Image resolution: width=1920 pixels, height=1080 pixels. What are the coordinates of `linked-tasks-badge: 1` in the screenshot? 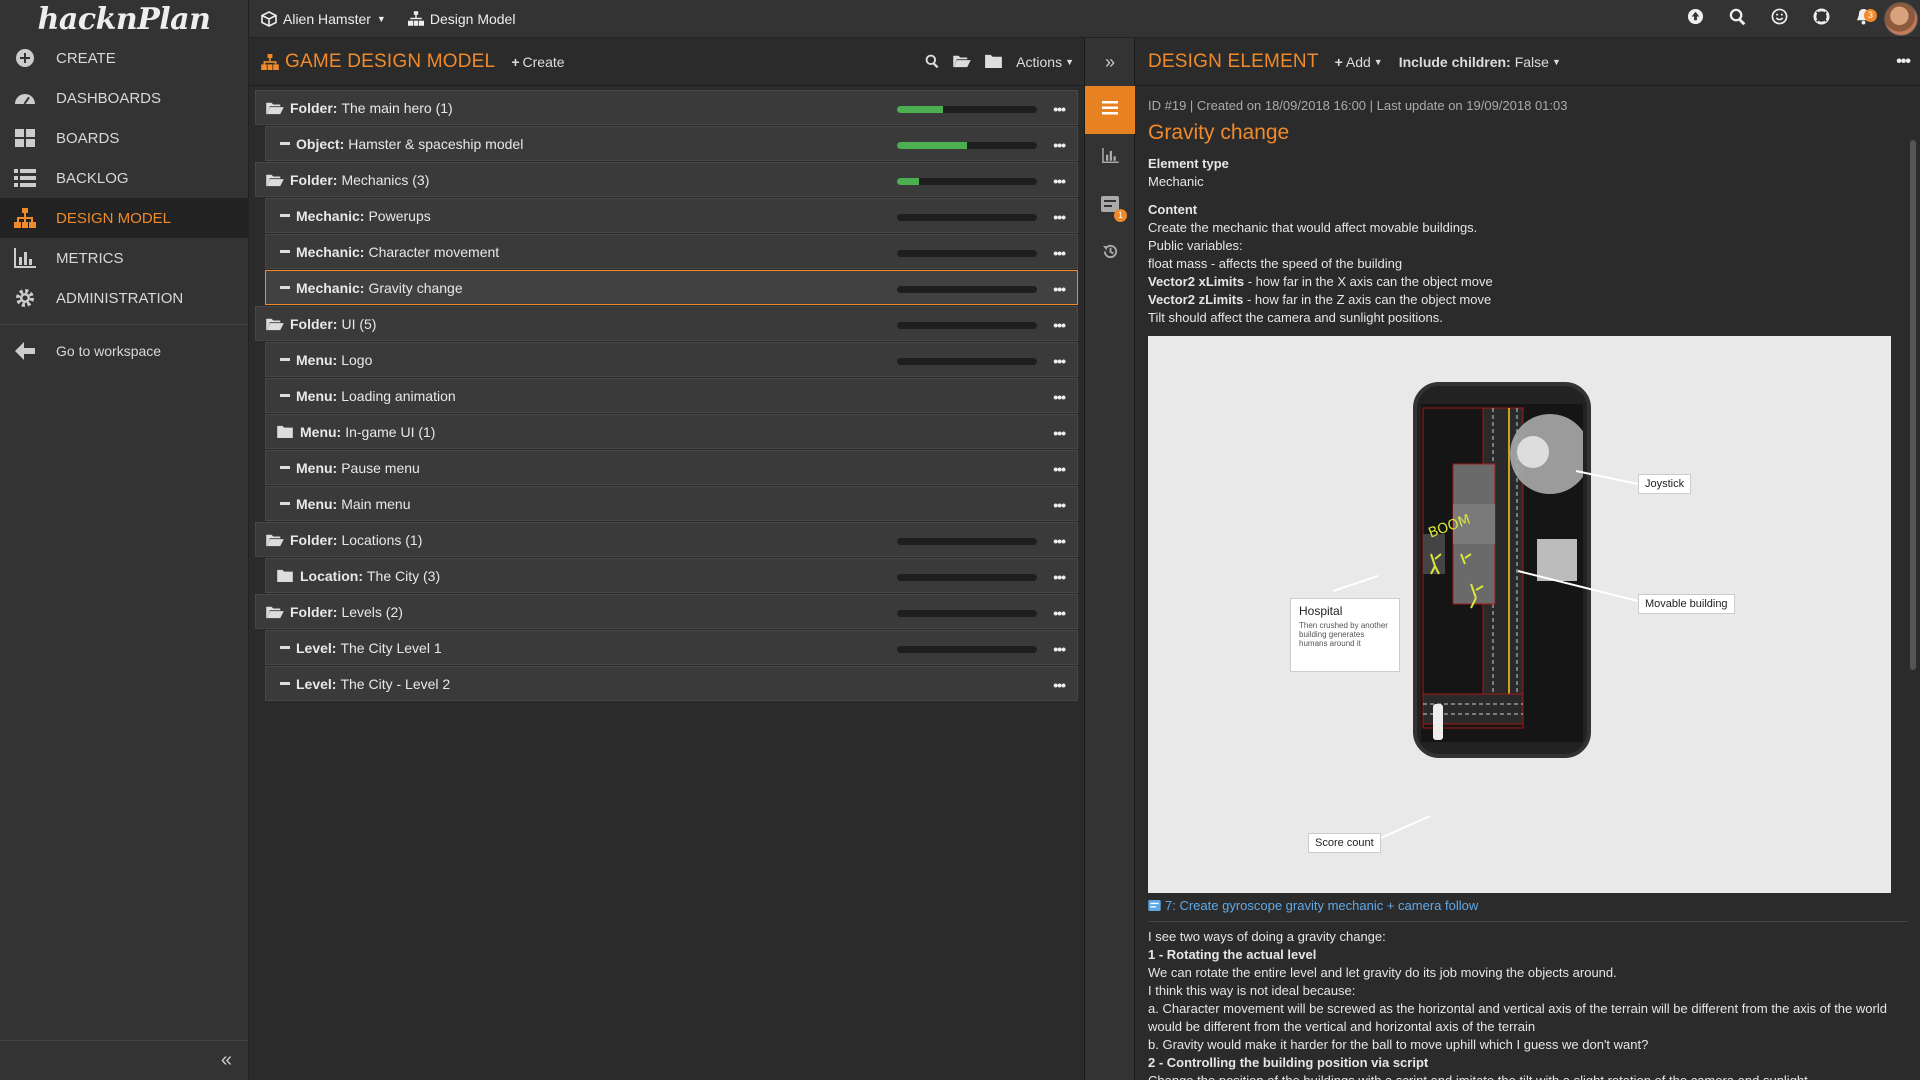 It's located at (1120, 215).